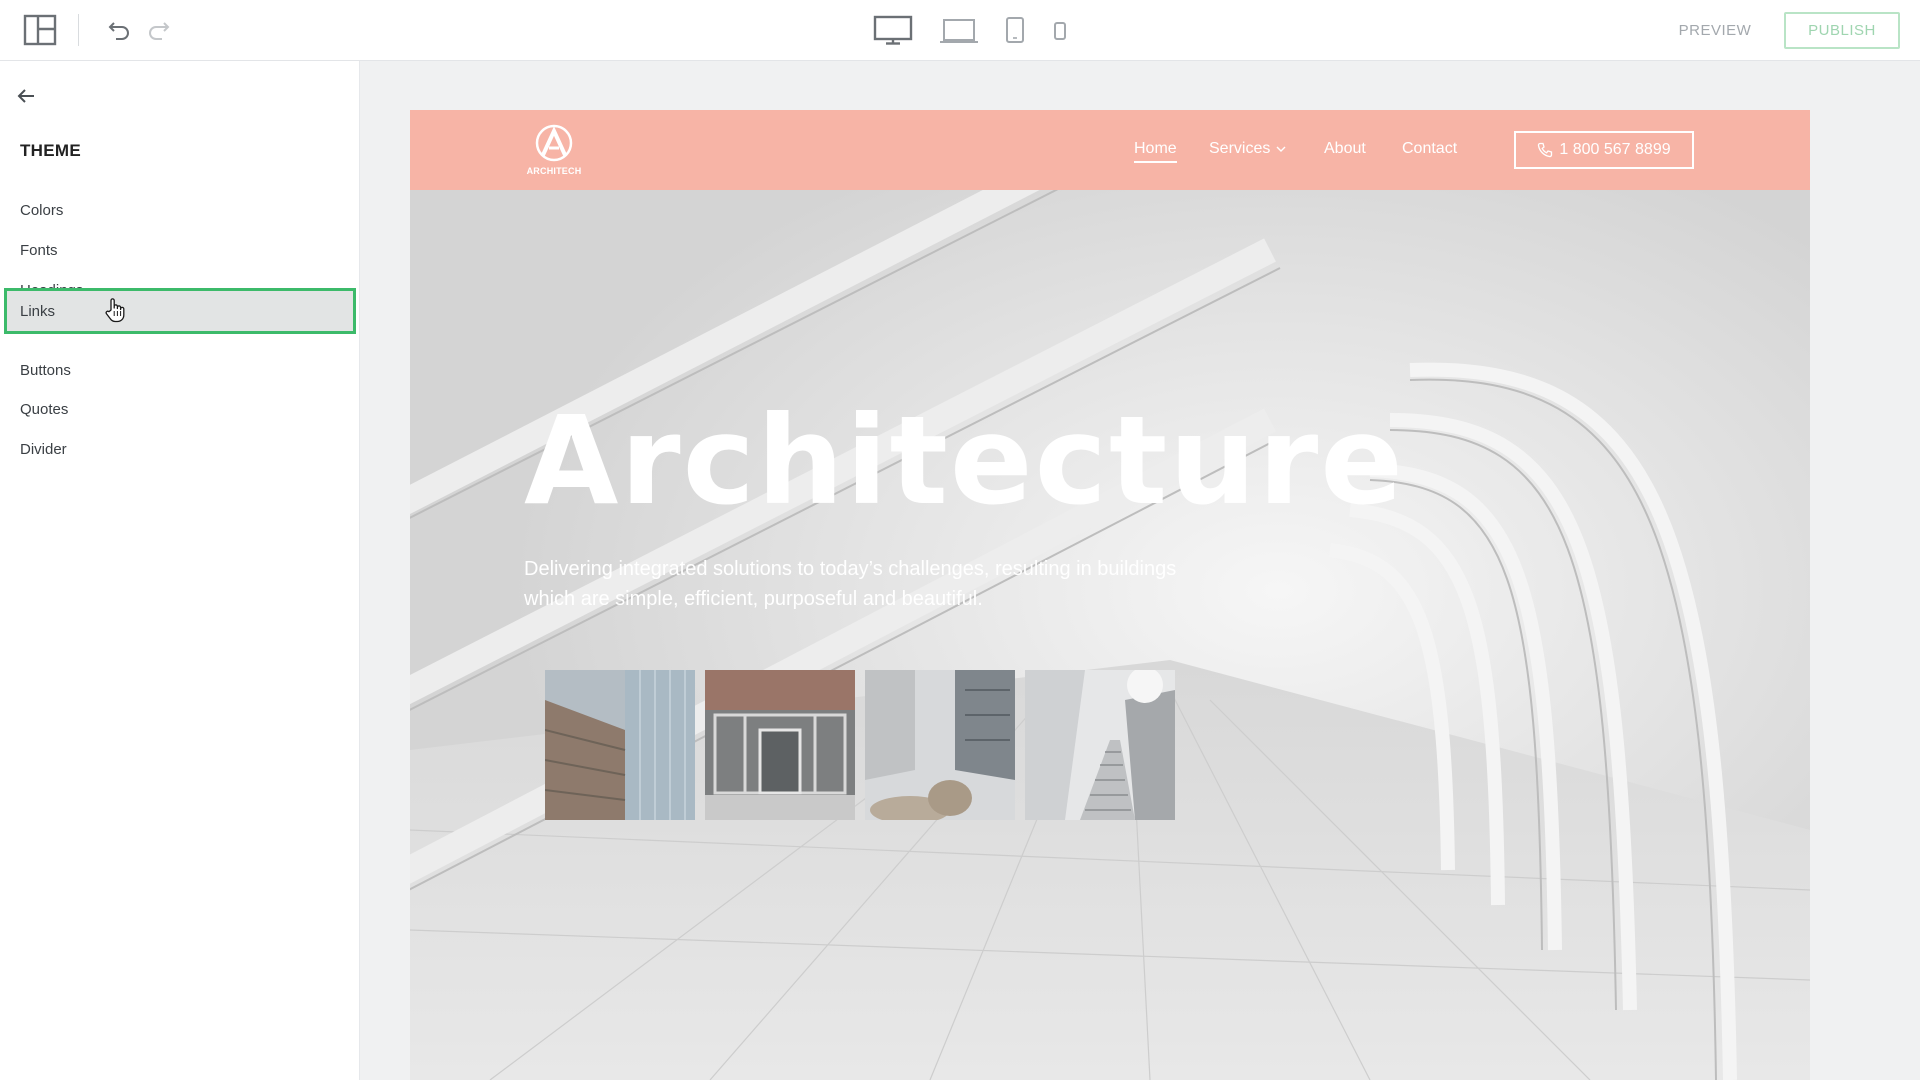  What do you see at coordinates (893, 30) in the screenshot?
I see `desktop-icon` at bounding box center [893, 30].